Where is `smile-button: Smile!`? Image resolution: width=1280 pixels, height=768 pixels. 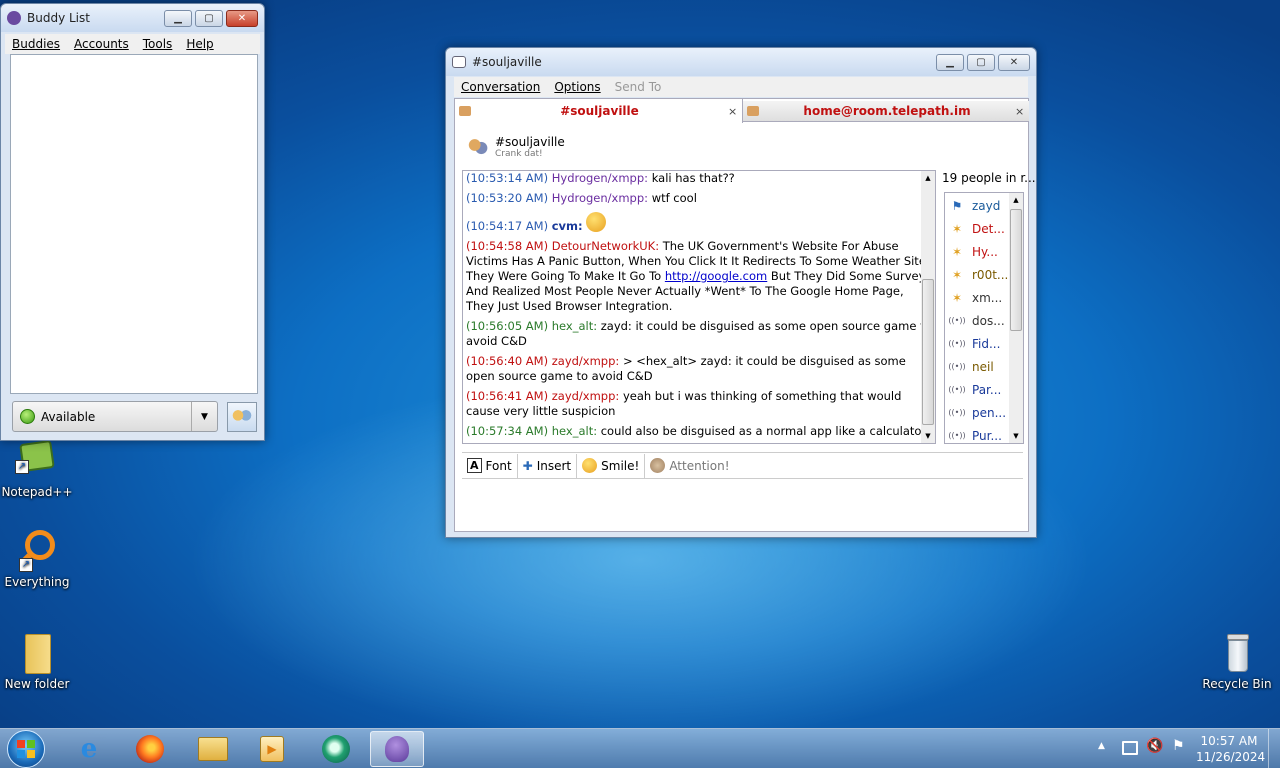
smile-button: Smile! is located at coordinates (611, 465).